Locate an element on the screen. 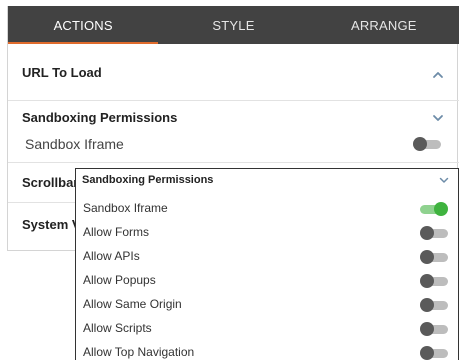  tab-arrange: ARRANGE is located at coordinates (384, 25).